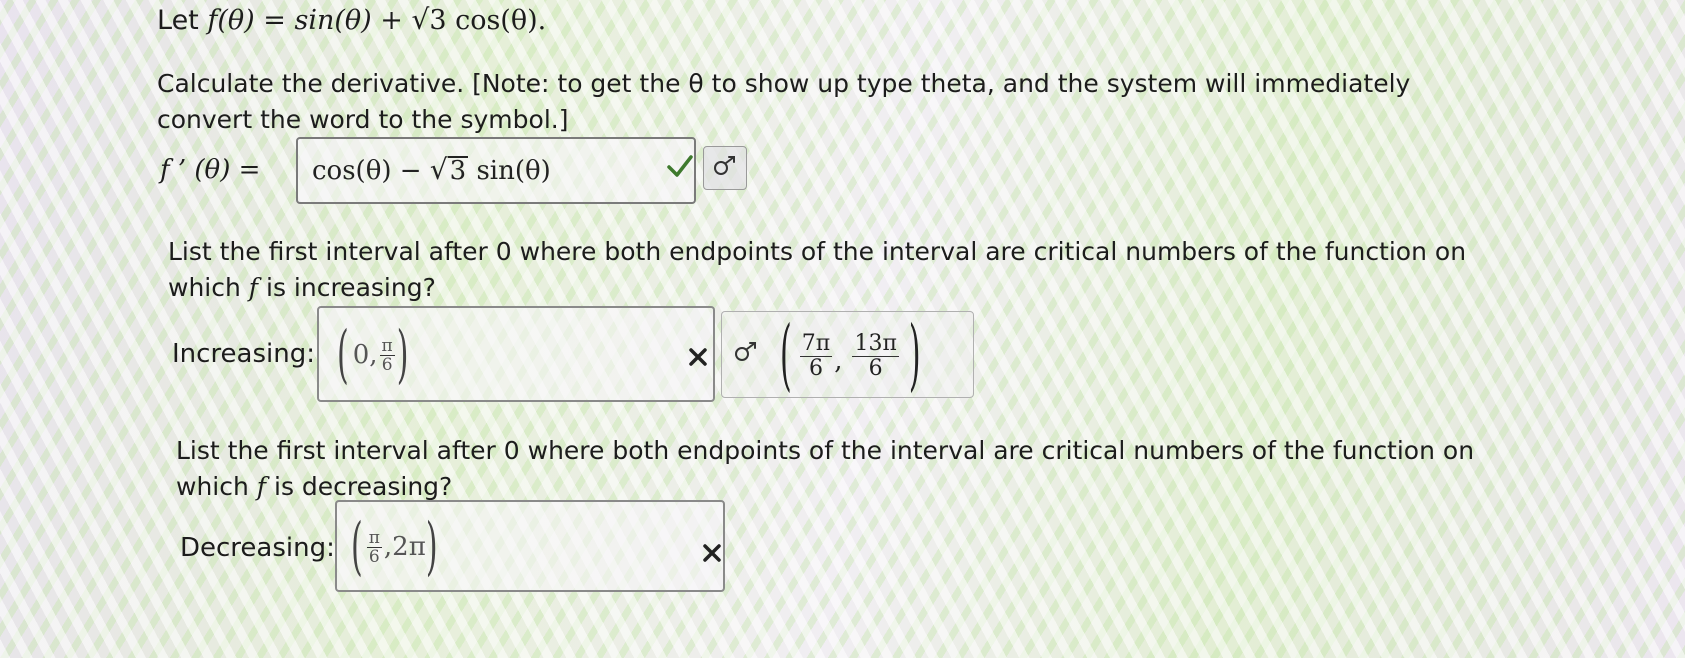 The image size is (1685, 658). I want to click on decreasing-start-fraction: π 6, so click(374, 547).